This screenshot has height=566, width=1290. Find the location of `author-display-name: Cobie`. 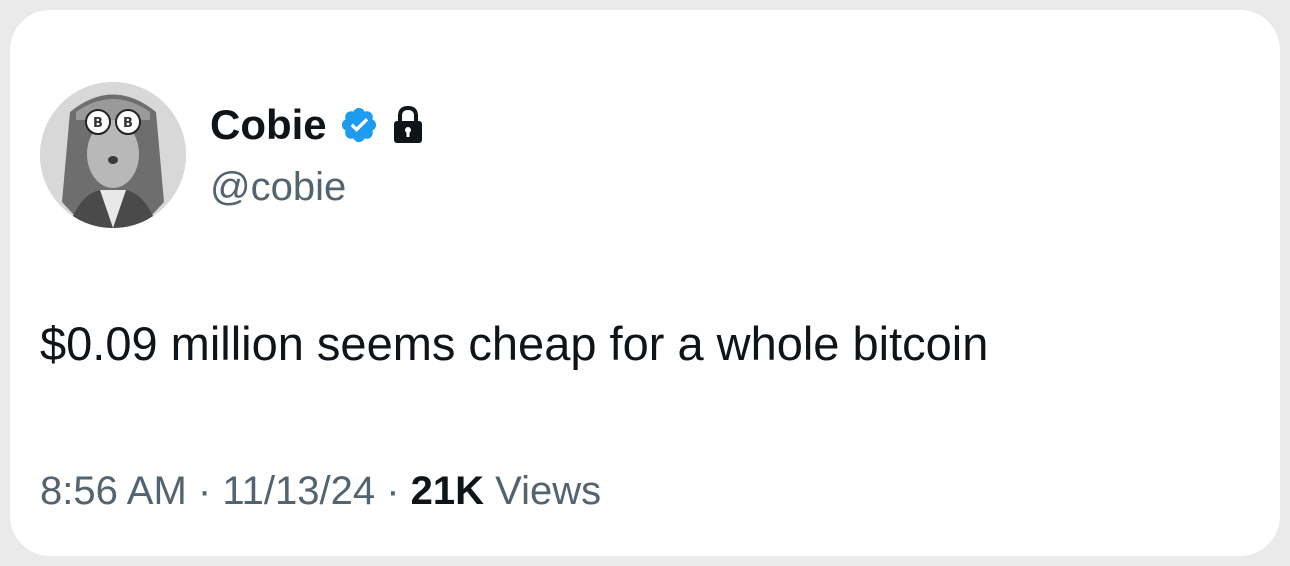

author-display-name: Cobie is located at coordinates (268, 125).